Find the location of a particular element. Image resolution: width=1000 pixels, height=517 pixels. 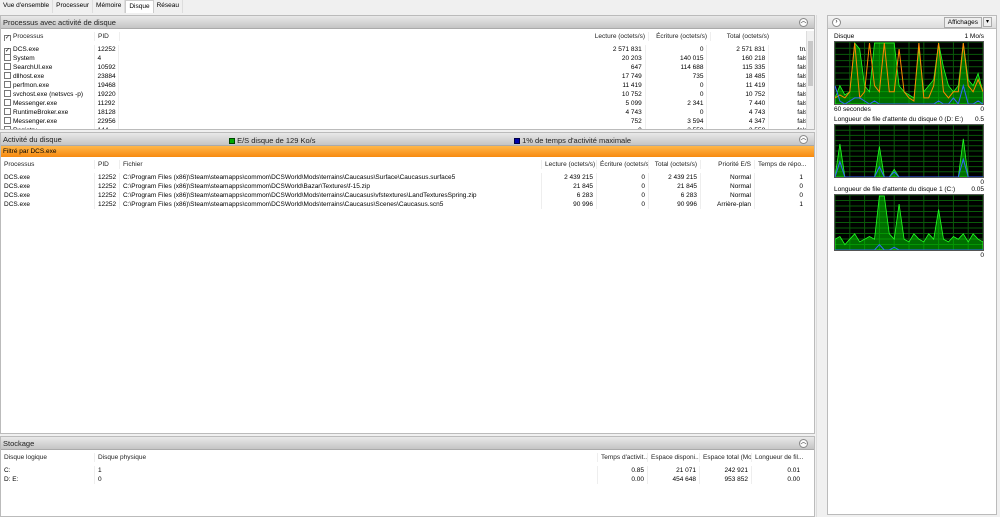

table-cell: 21 845 is located at coordinates (674, 186).